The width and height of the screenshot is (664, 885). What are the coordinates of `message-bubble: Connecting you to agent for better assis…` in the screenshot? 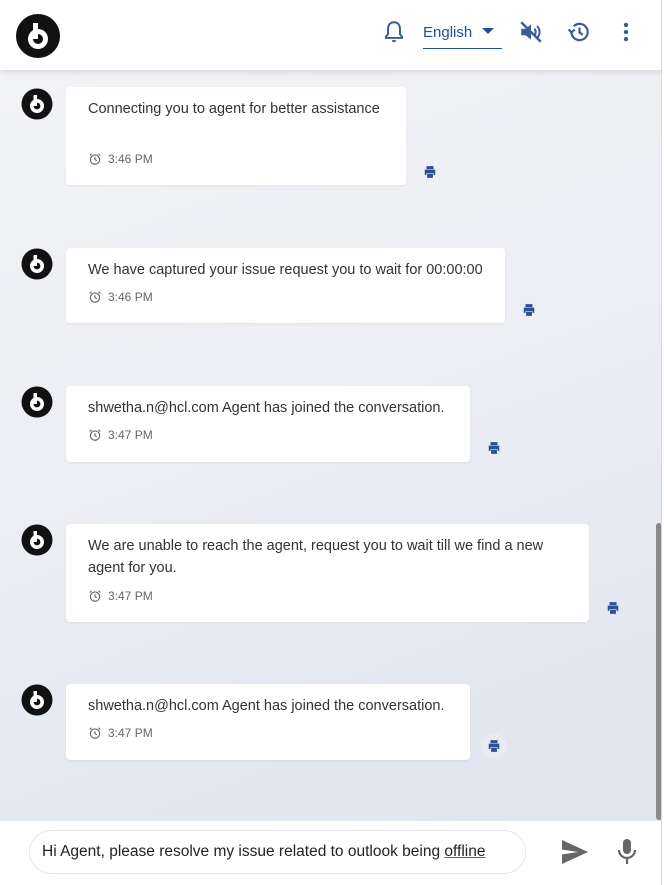 It's located at (236, 136).